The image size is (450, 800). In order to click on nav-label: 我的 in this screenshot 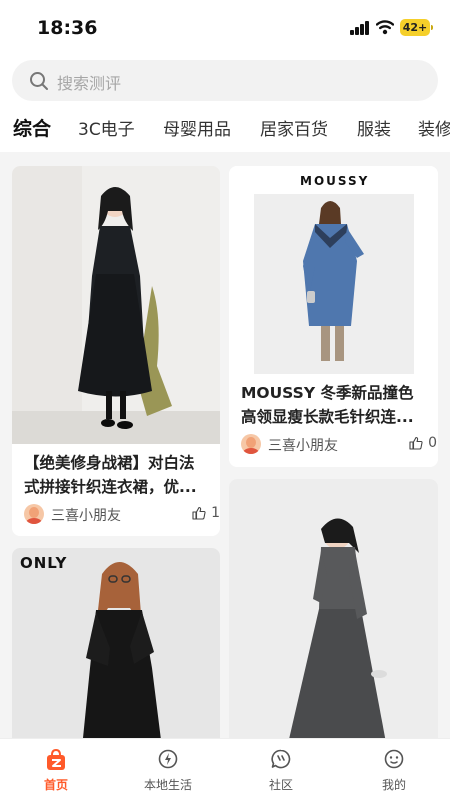, I will do `click(393, 785)`.